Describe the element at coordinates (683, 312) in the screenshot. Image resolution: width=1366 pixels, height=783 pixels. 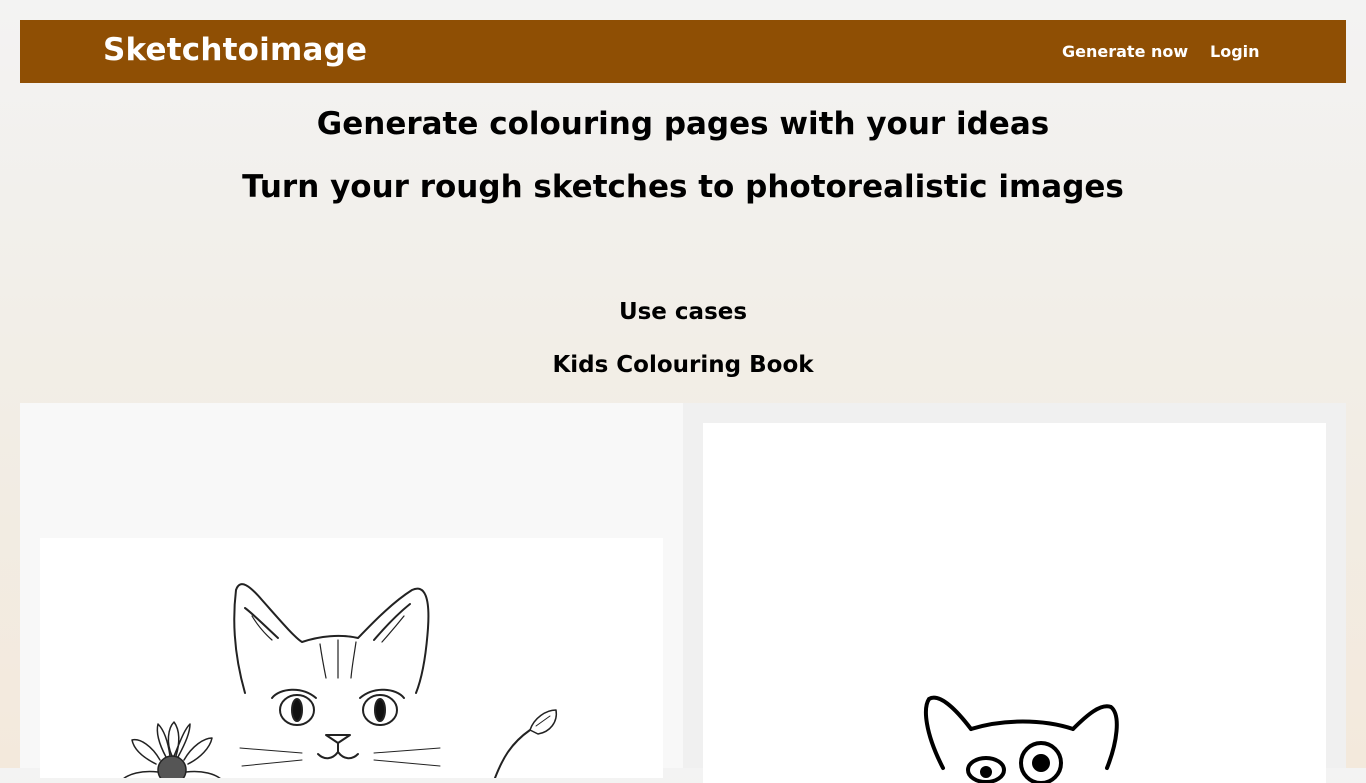
I see `use-cases-heading: Use cases` at that location.